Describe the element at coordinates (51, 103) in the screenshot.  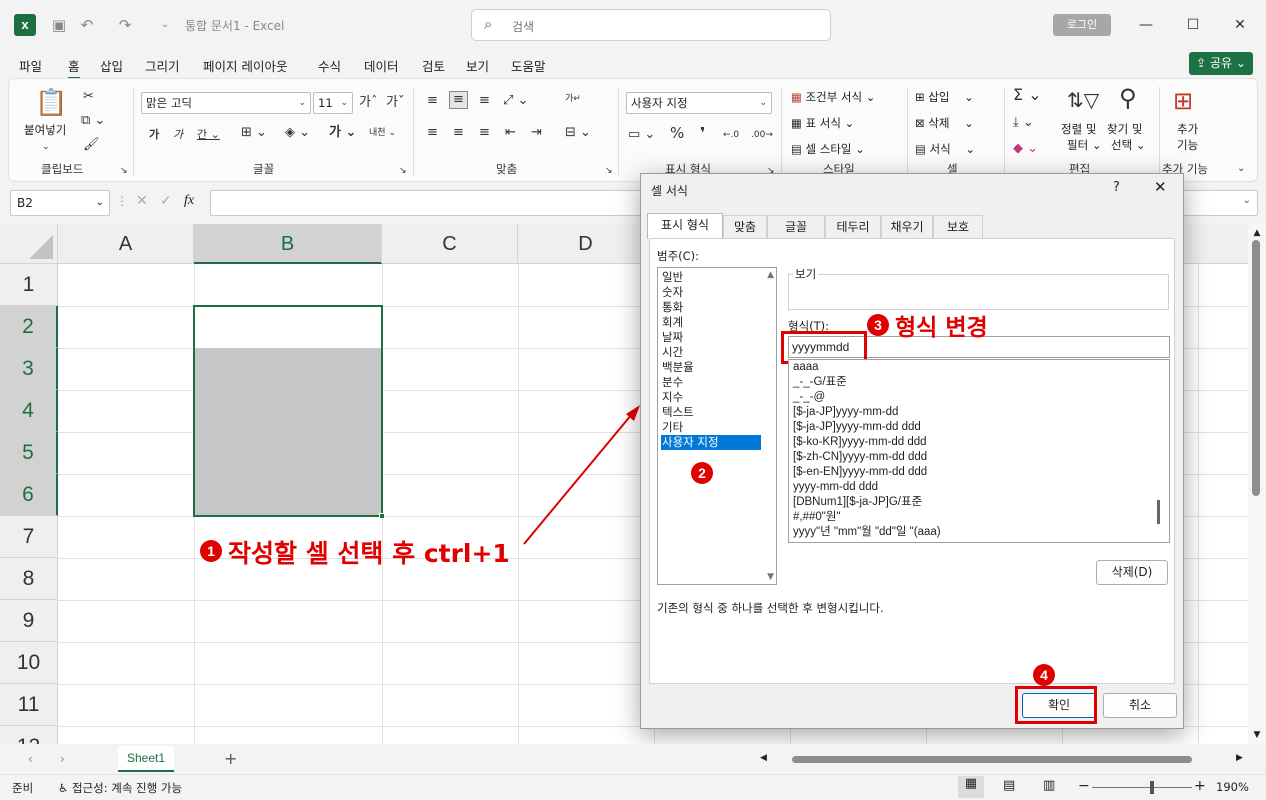
I see `paste-icon: 📋` at that location.